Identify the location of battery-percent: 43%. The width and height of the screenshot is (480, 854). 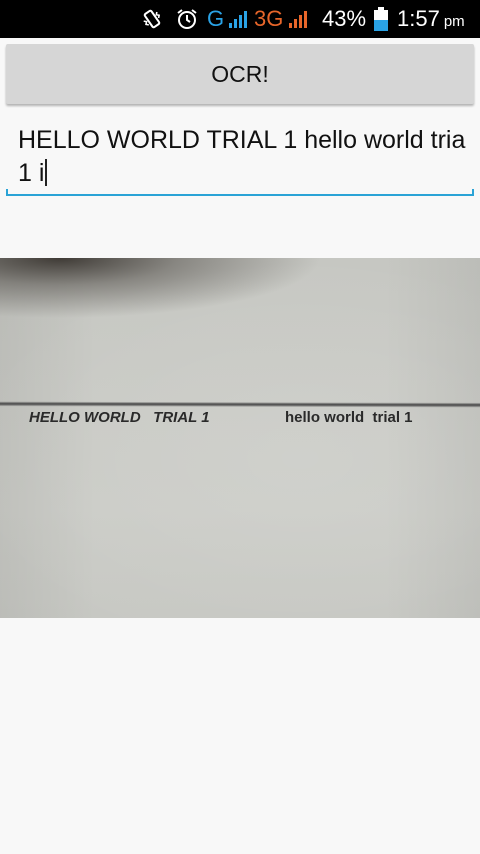
(344, 18).